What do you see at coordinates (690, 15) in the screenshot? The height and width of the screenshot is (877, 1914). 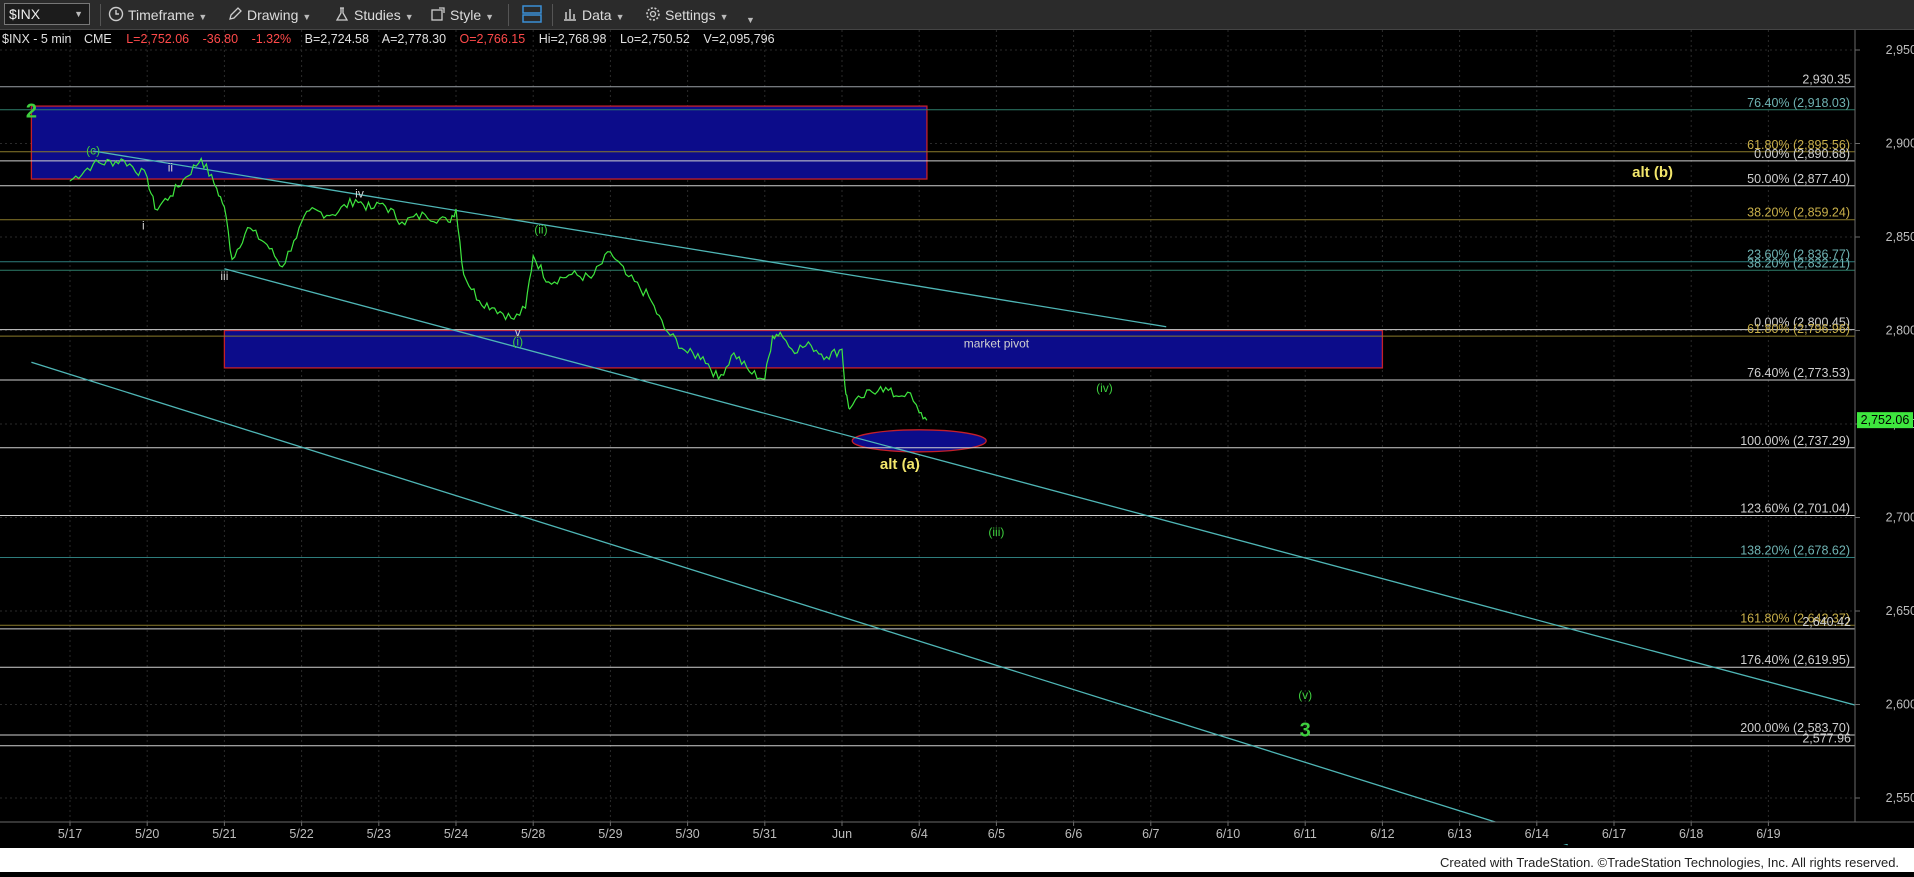 I see `settings-label: Settings` at bounding box center [690, 15].